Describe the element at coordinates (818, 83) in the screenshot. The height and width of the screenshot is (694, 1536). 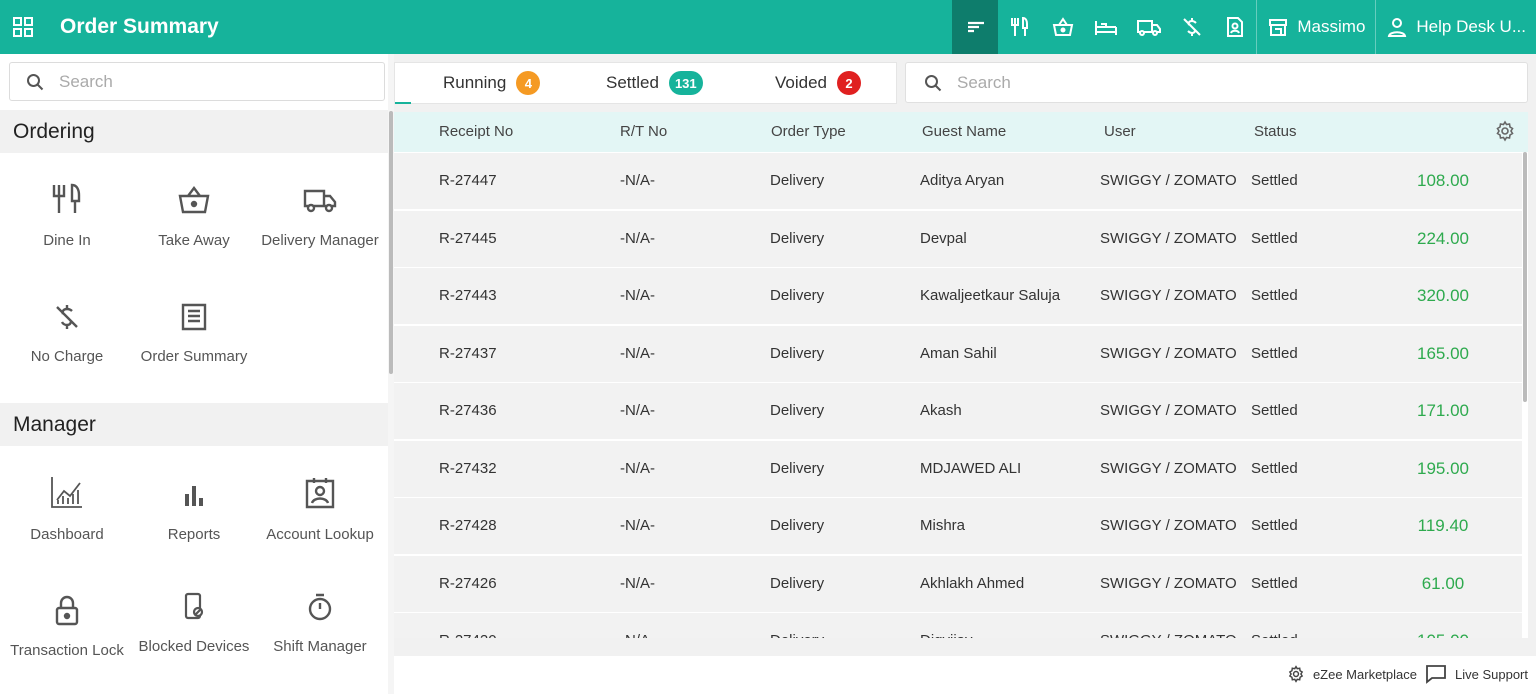
I see `tab-voided: Voided 2` at that location.